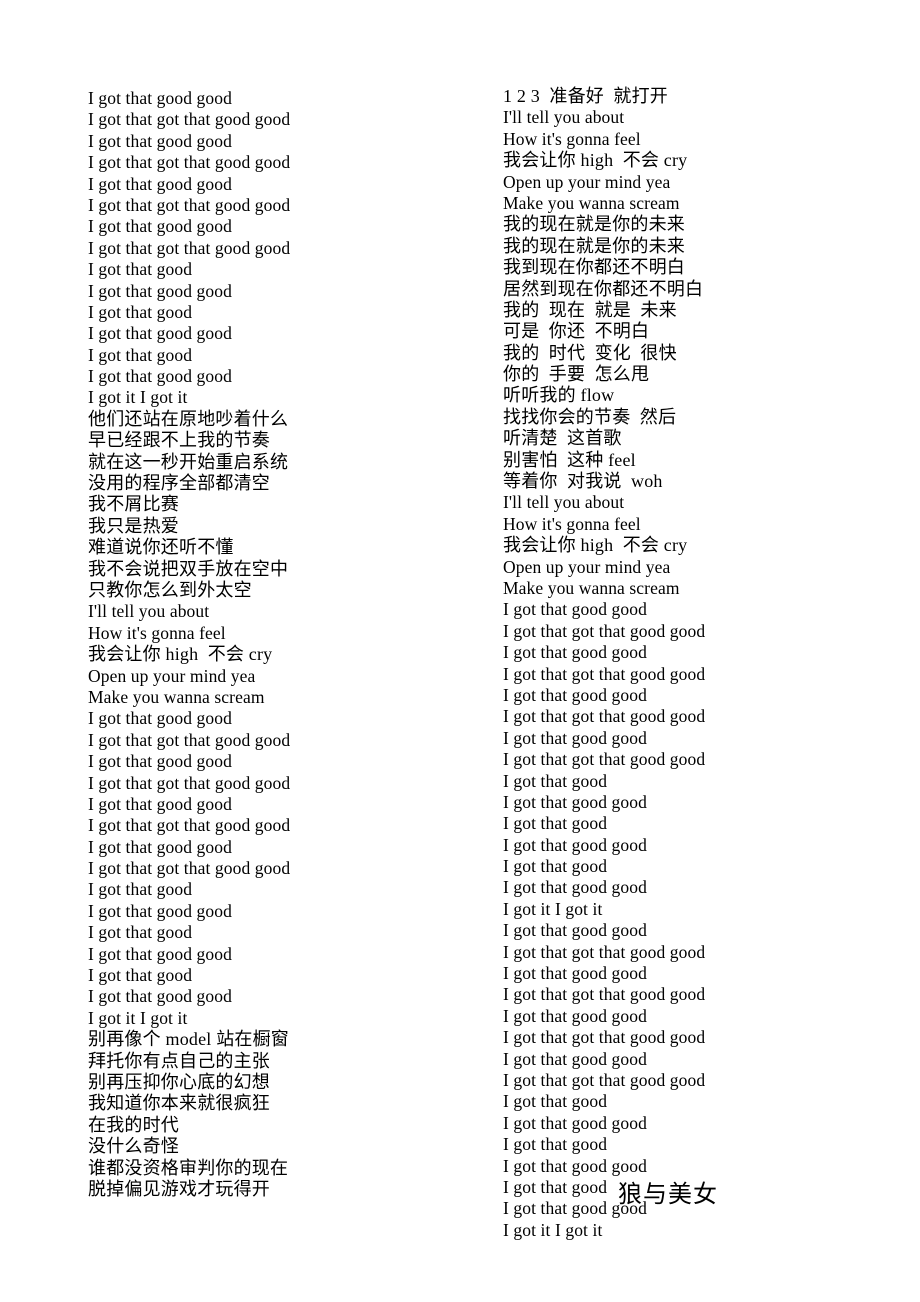 The image size is (920, 1302). What do you see at coordinates (161, 547) in the screenshot?
I see `lyric-line: 难道说你还听不懂` at bounding box center [161, 547].